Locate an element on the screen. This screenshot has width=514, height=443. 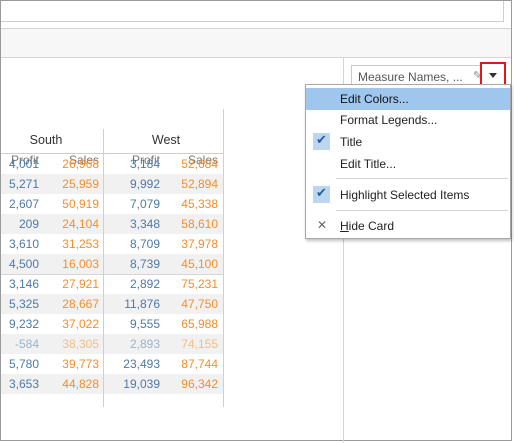
cell-west-sales: 74,155 is located at coordinates (199, 344).